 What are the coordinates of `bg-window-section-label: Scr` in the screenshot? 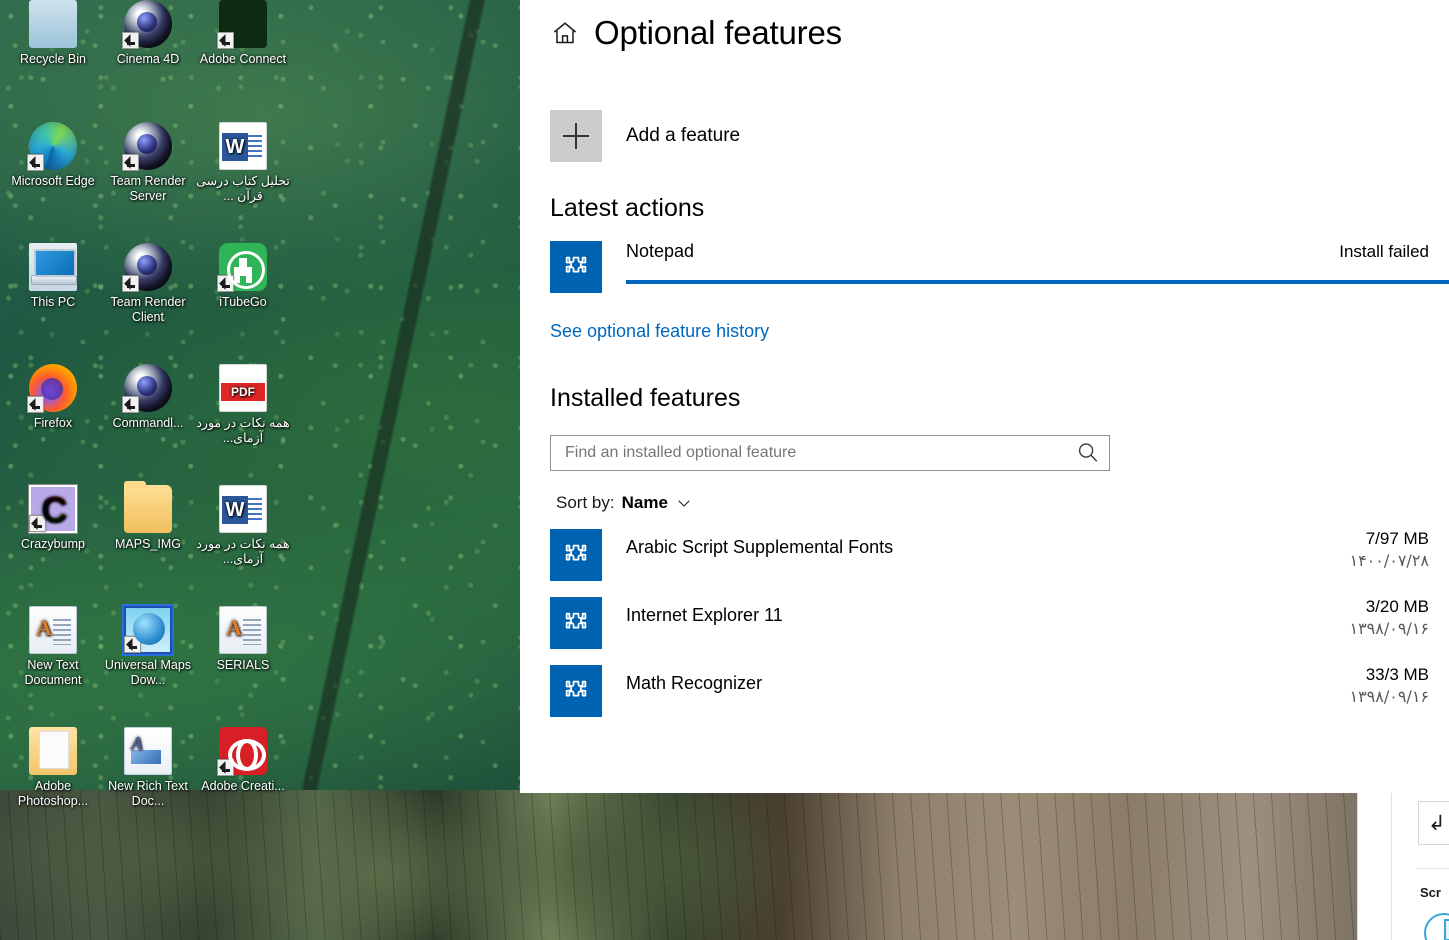 It's located at (1430, 892).